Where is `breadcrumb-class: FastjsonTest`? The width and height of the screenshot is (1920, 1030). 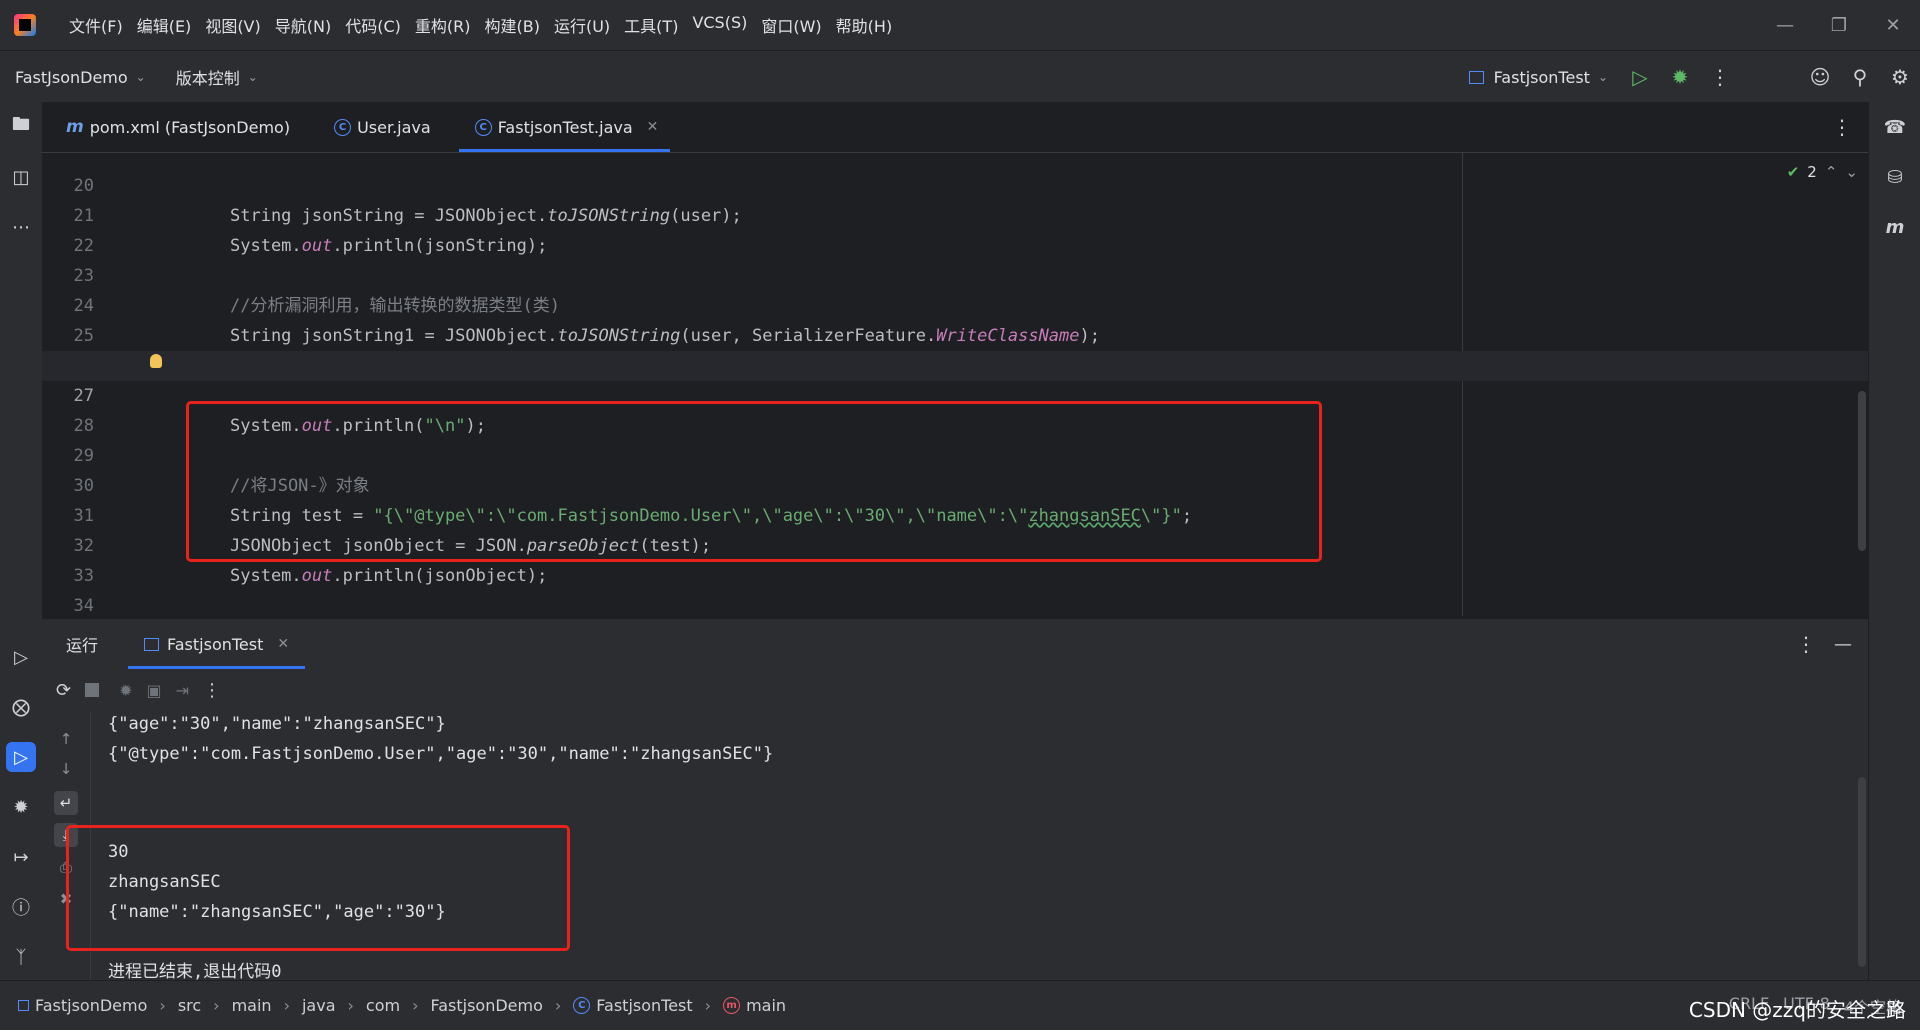
breadcrumb-class: FastjsonTest is located at coordinates (644, 1005).